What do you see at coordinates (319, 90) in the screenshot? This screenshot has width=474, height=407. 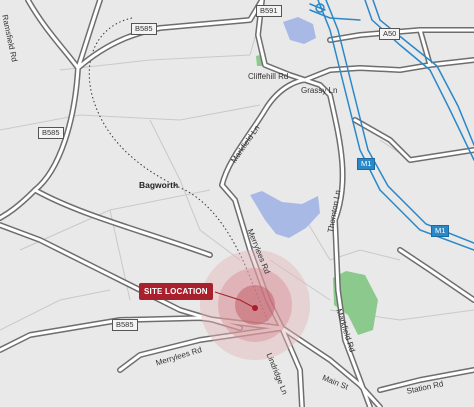 I see `road-label-grassy-ln: Grassy Ln` at bounding box center [319, 90].